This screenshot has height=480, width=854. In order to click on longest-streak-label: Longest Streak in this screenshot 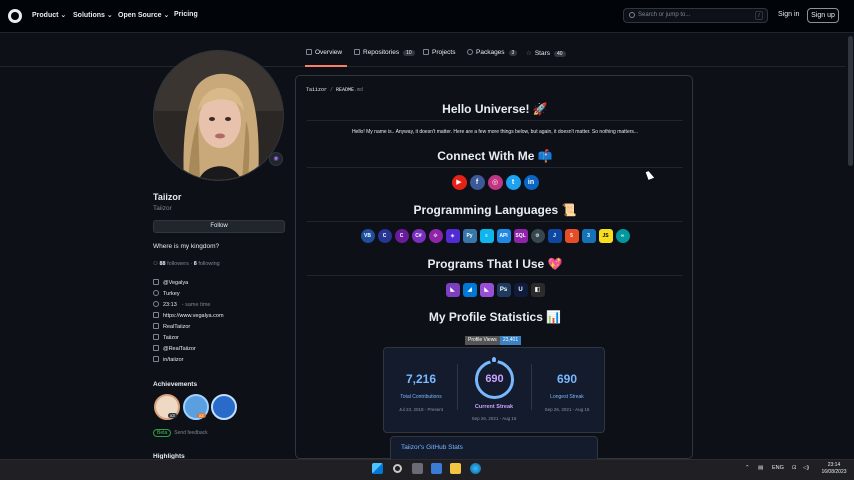, I will do `click(567, 397)`.